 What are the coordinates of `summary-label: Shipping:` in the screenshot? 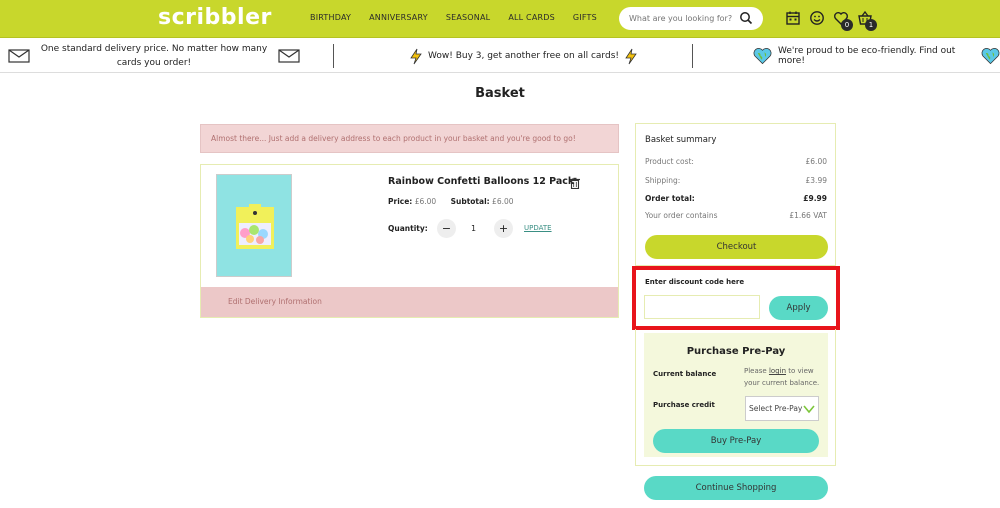 It's located at (663, 180).